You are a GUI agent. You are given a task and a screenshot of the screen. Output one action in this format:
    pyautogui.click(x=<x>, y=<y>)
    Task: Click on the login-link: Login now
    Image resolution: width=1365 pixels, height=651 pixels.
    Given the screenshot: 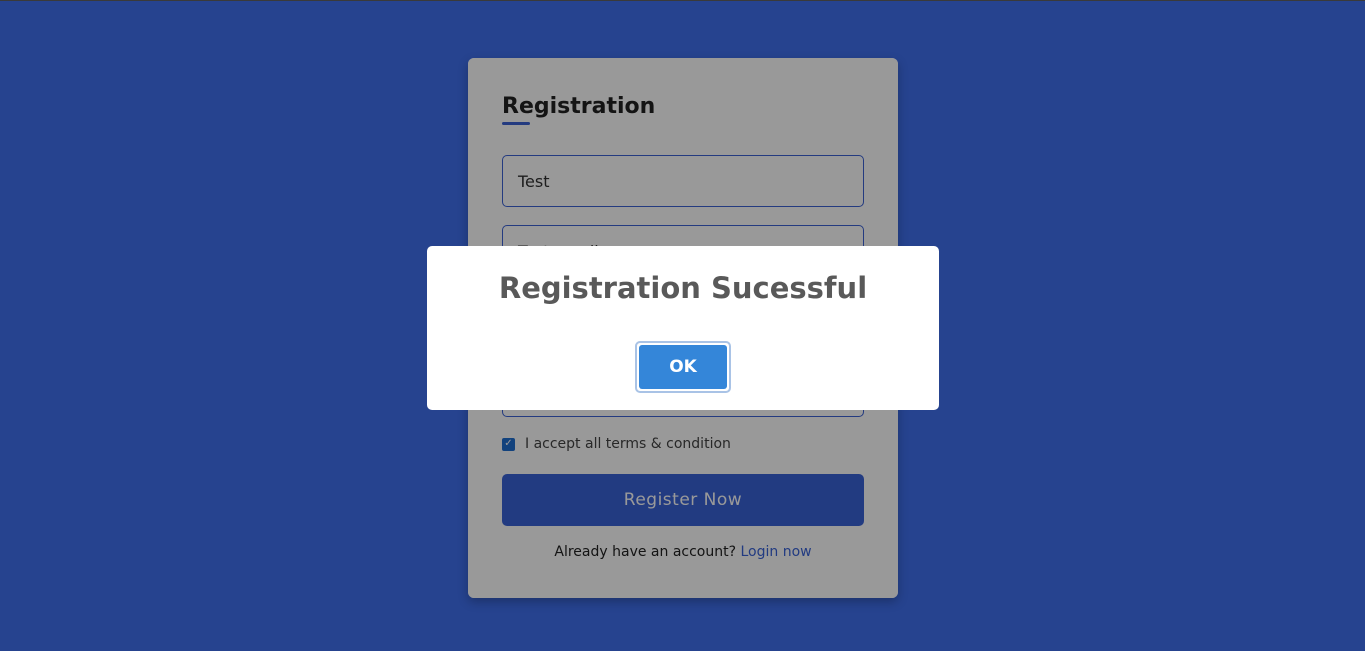 What is the action you would take?
    pyautogui.click(x=775, y=552)
    